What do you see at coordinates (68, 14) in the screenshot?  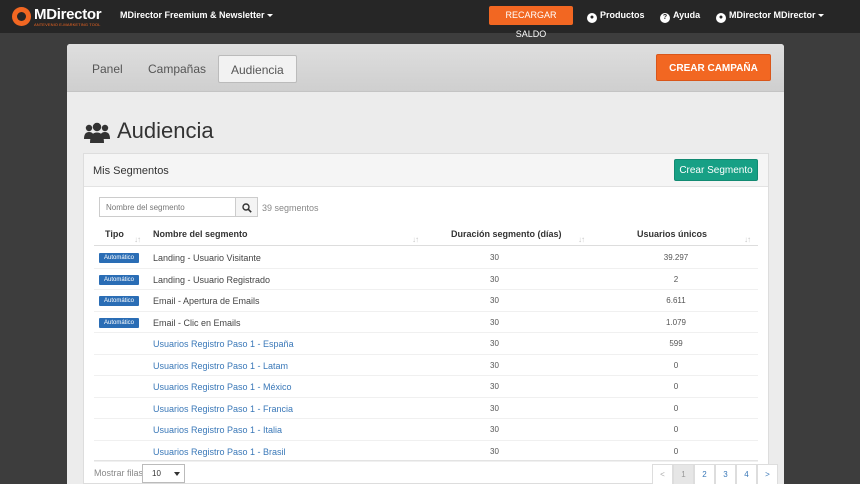 I see `logo-text: MDirector` at bounding box center [68, 14].